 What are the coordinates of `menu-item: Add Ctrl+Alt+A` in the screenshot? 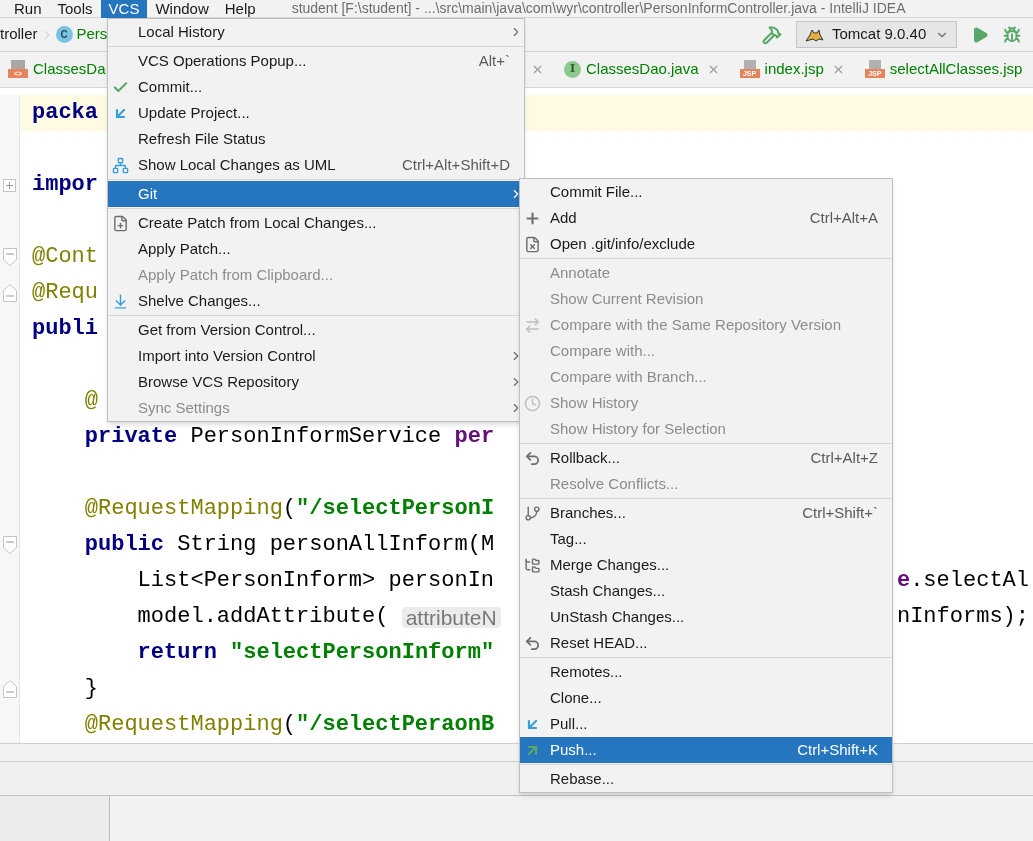 It's located at (706, 218).